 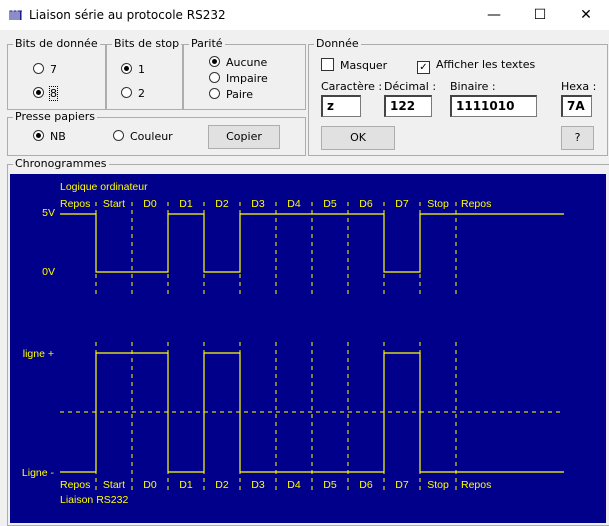 What do you see at coordinates (61, 163) in the screenshot?
I see `chronogrammes-label: Chronogrammes` at bounding box center [61, 163].